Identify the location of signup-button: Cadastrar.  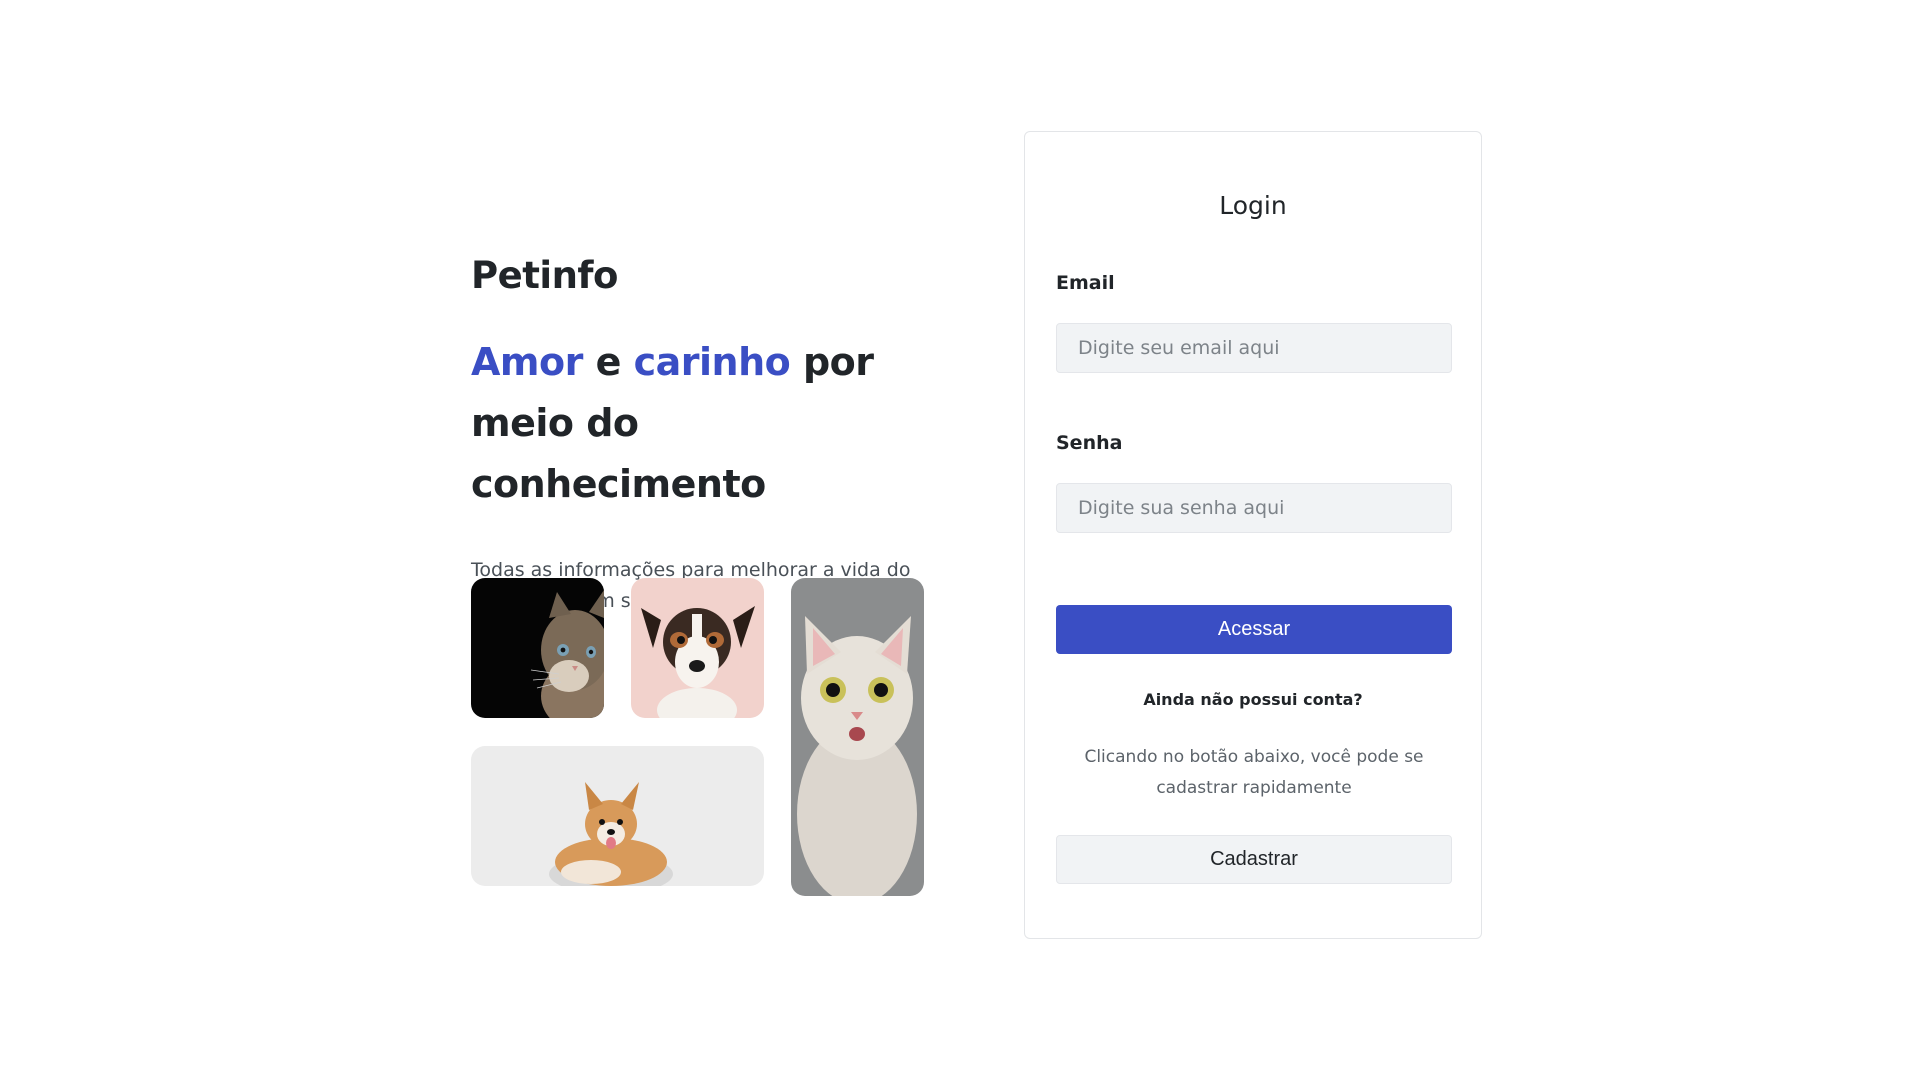
(1254, 859).